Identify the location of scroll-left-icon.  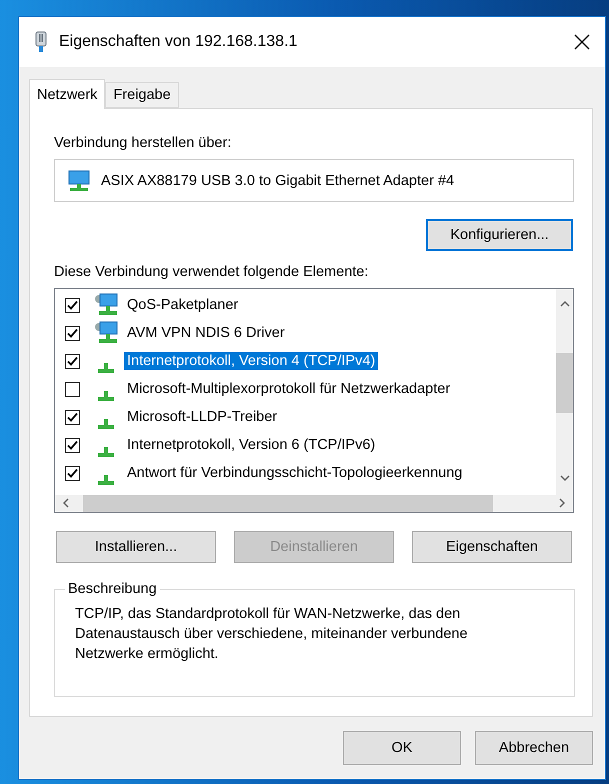
(66, 503).